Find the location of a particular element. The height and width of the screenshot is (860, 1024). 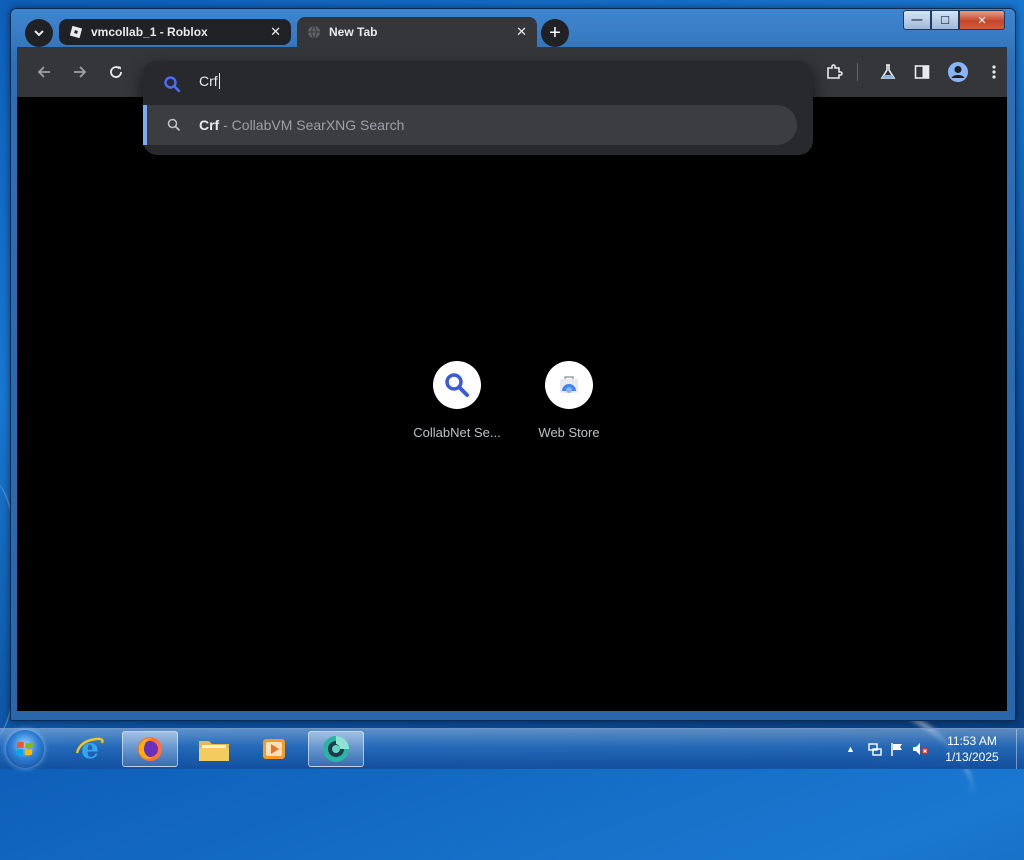

omnibox-dropdown: Crf Crf - CollabVM SearXNG Search is located at coordinates (478, 108).